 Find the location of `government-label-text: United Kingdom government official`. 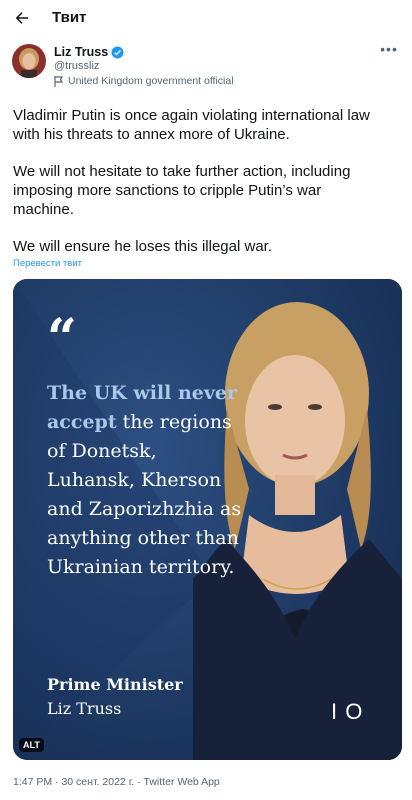

government-label-text: United Kingdom government official is located at coordinates (151, 81).